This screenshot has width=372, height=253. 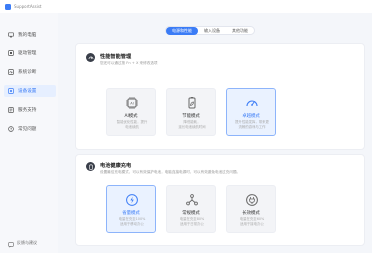 What do you see at coordinates (192, 103) in the screenshot?
I see `battery-leaf-icon` at bounding box center [192, 103].